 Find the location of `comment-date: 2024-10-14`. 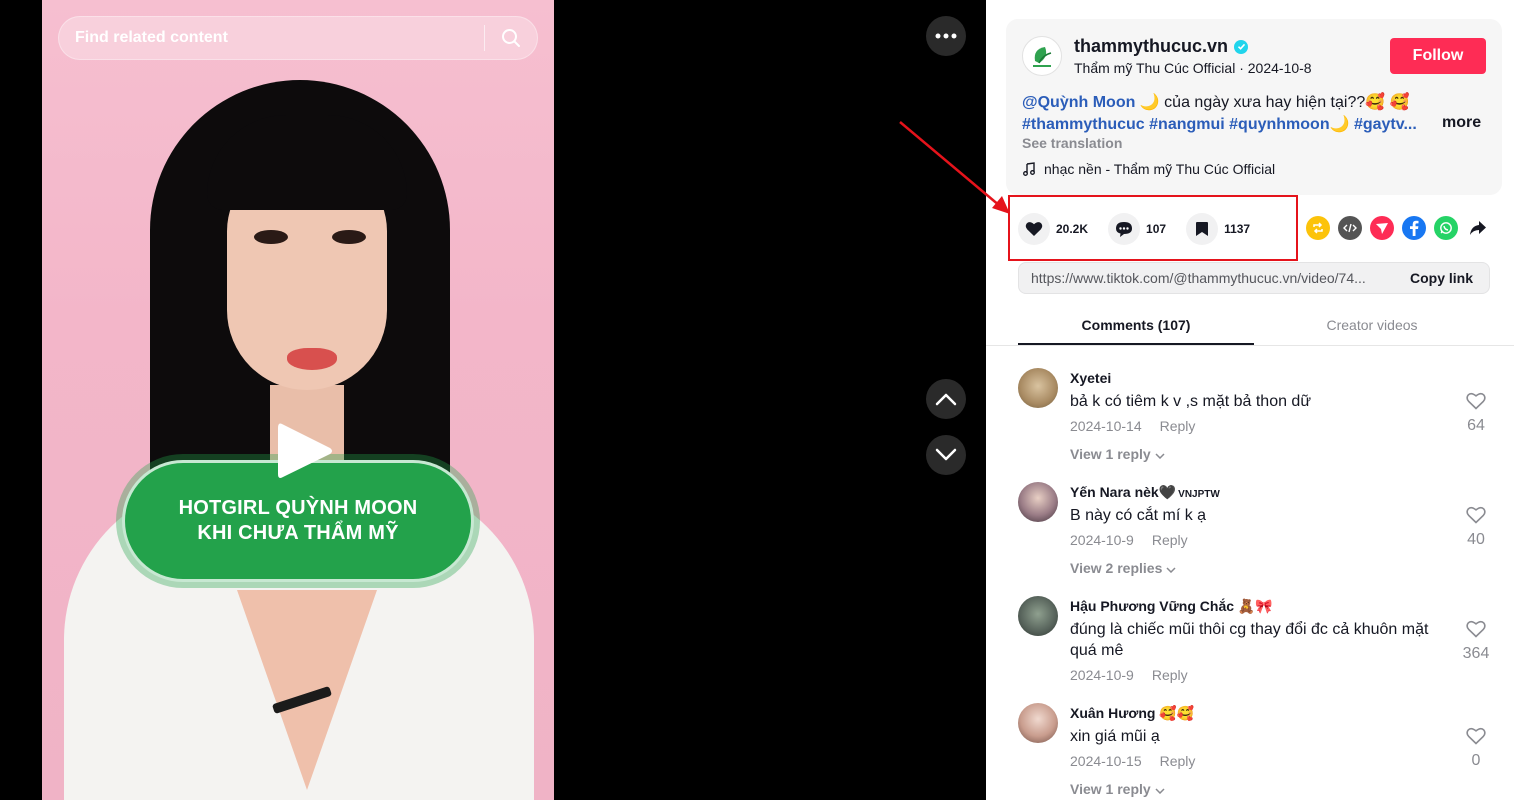

comment-date: 2024-10-14 is located at coordinates (1106, 426).